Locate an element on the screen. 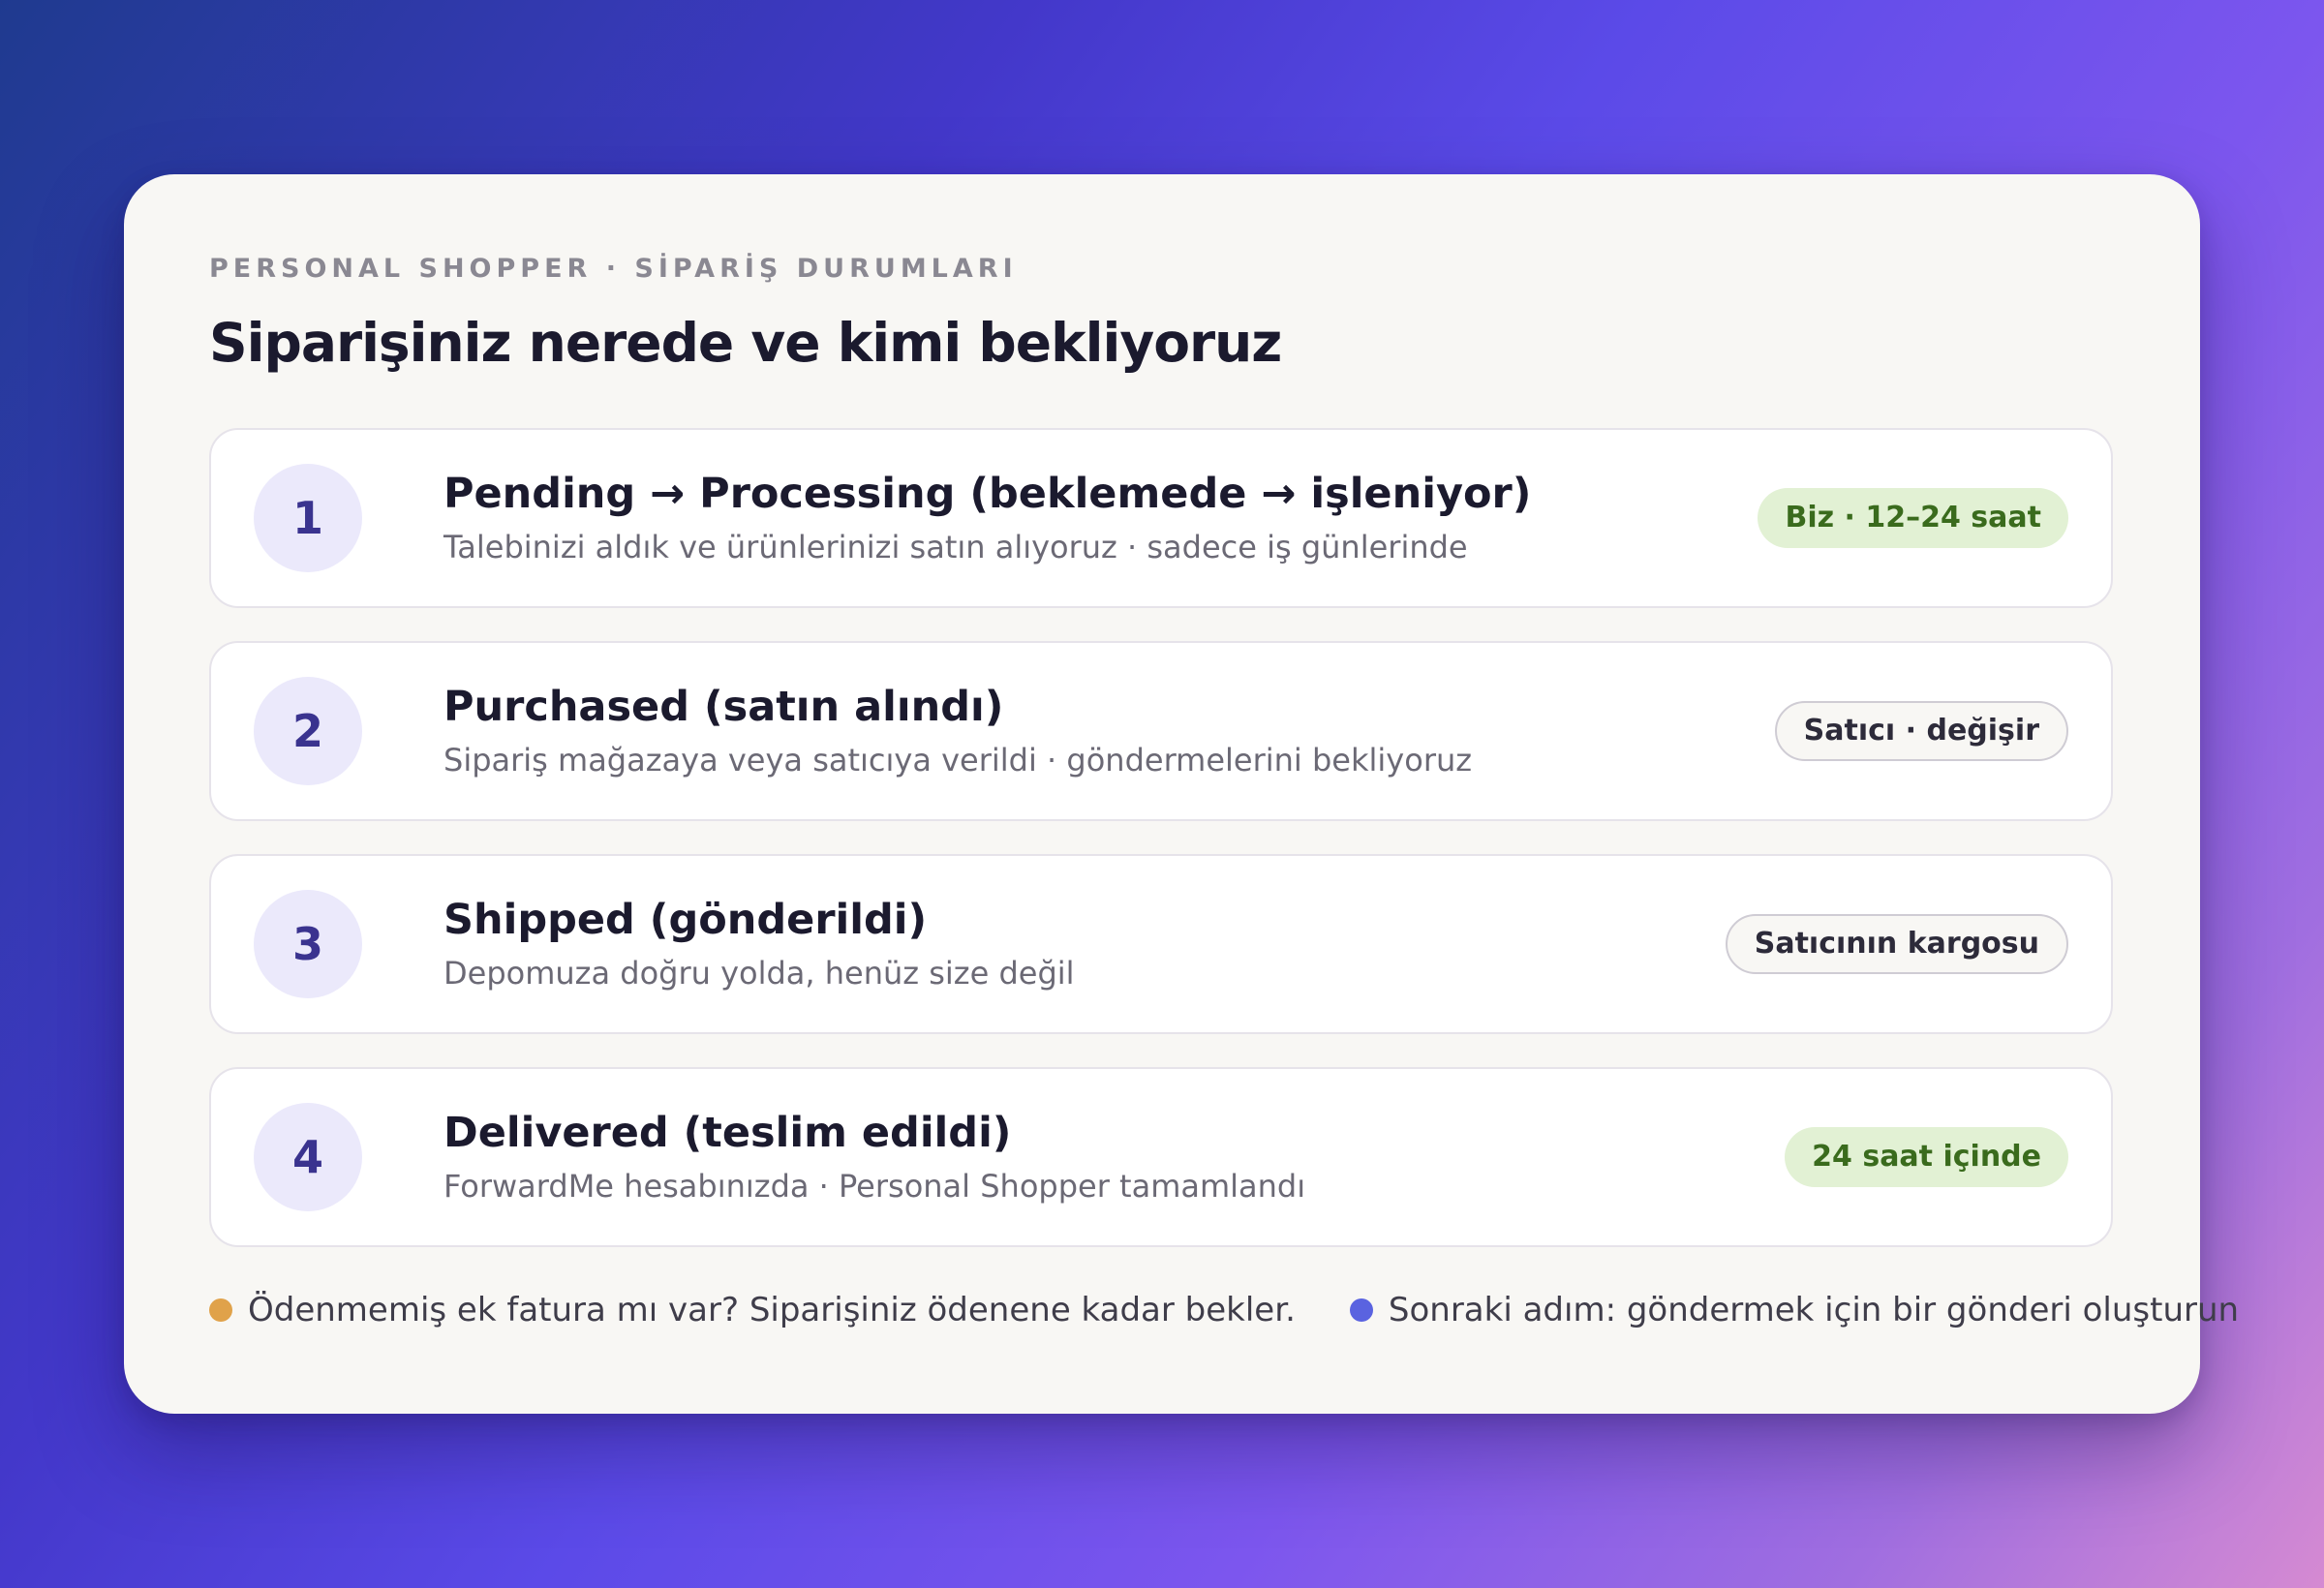  step-title: Purchased (satın alındı) is located at coordinates (724, 707).